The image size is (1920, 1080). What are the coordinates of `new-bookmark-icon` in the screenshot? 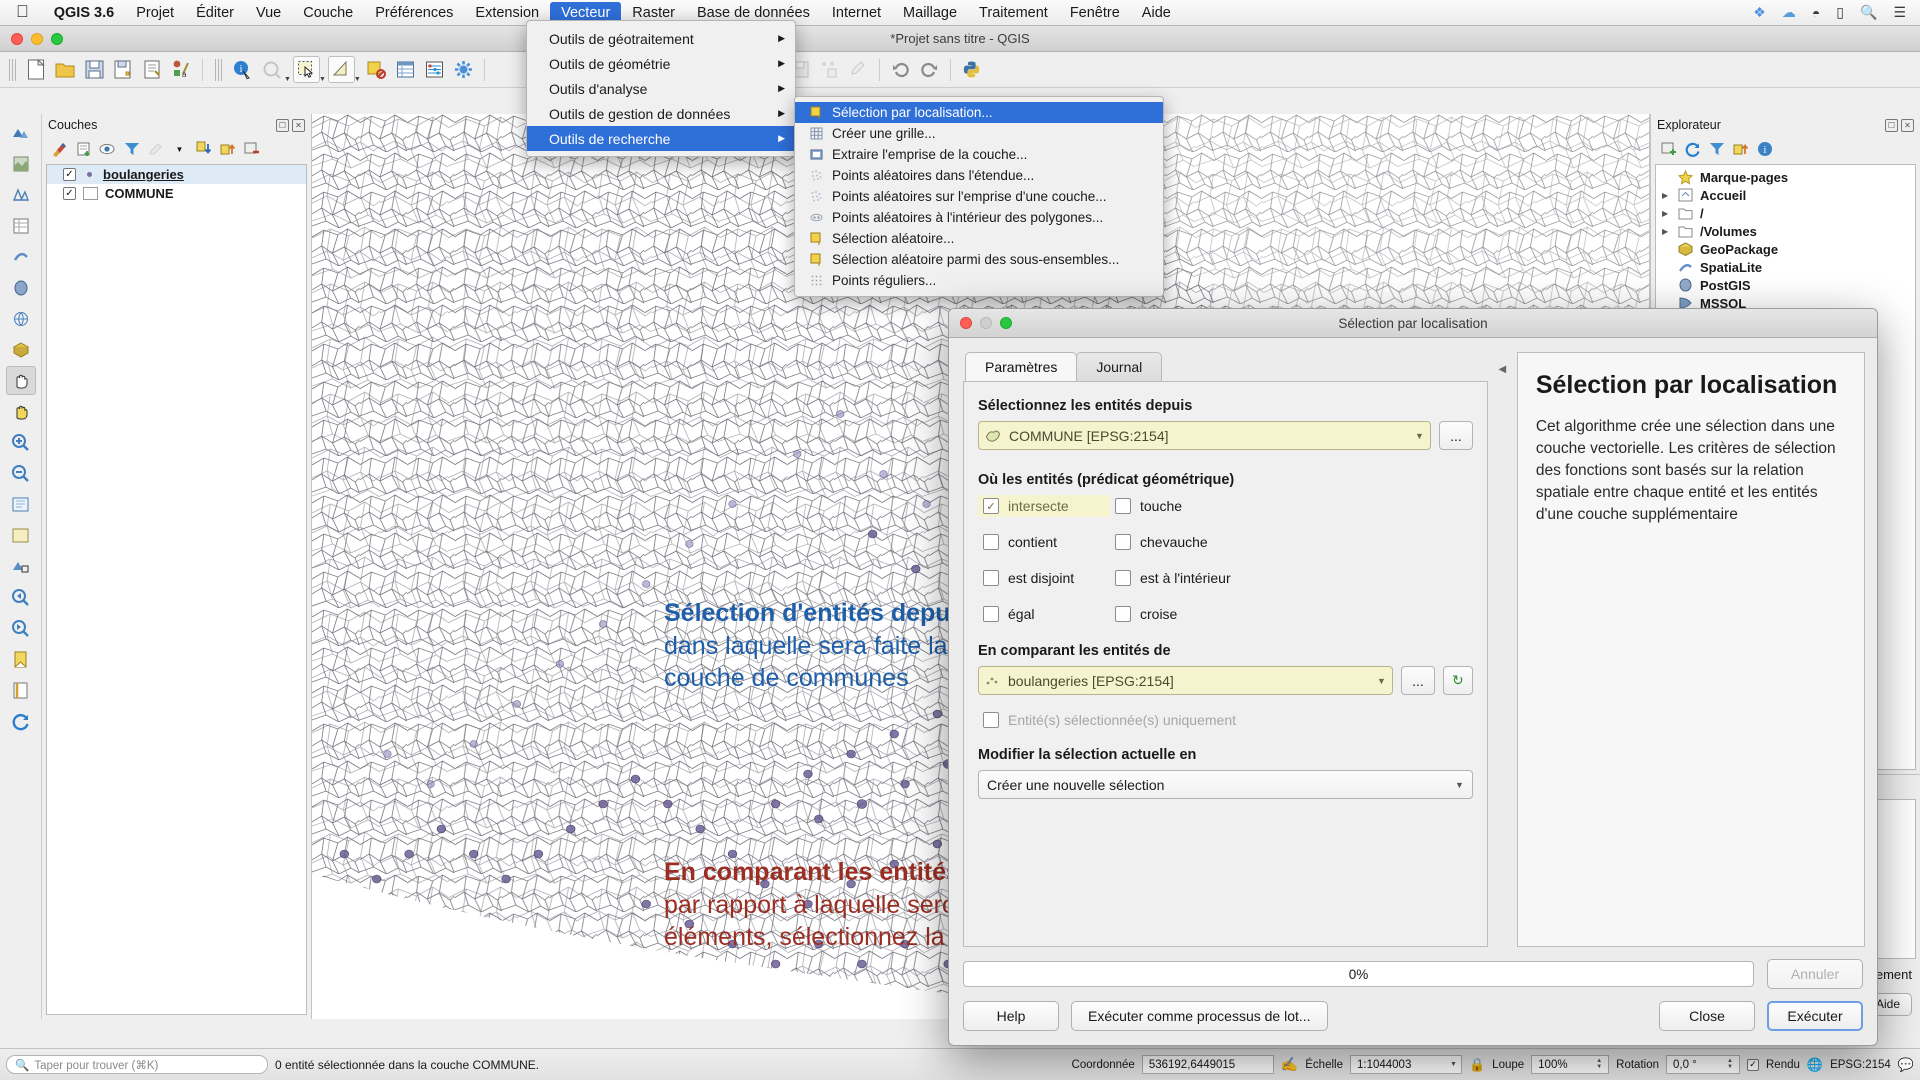 It's located at (21, 659).